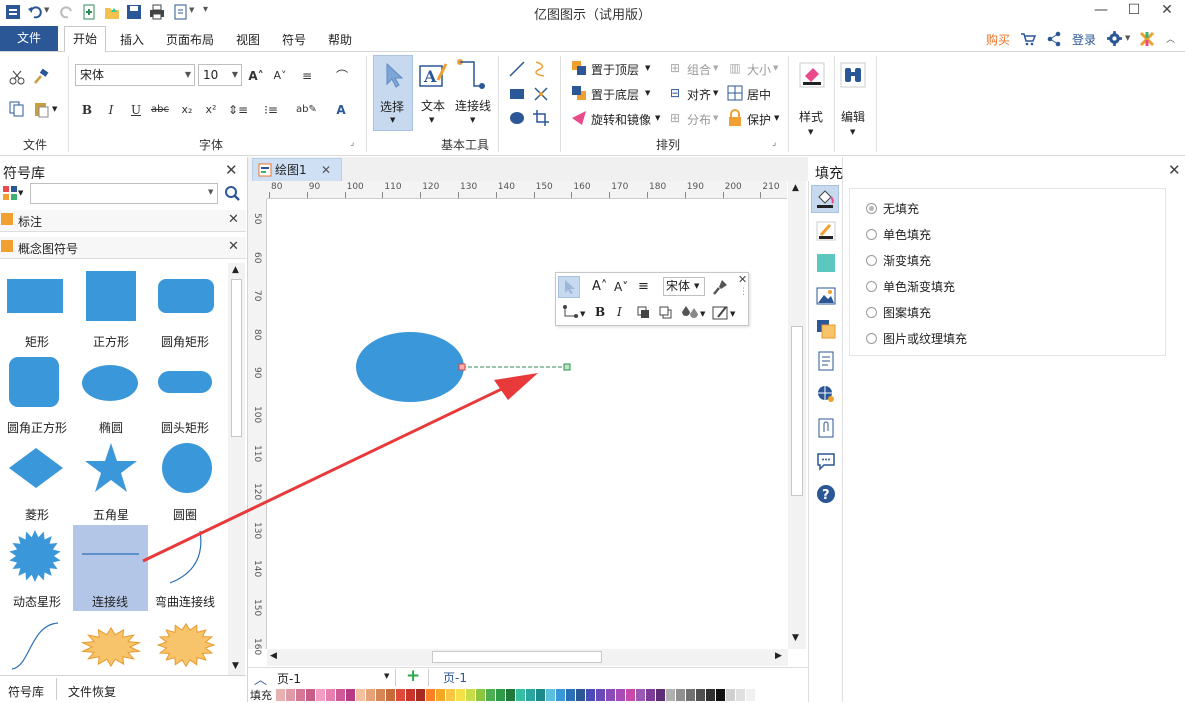 This screenshot has width=1185, height=703. I want to click on shape-curved-connector: 弯曲连接线, so click(185, 572).